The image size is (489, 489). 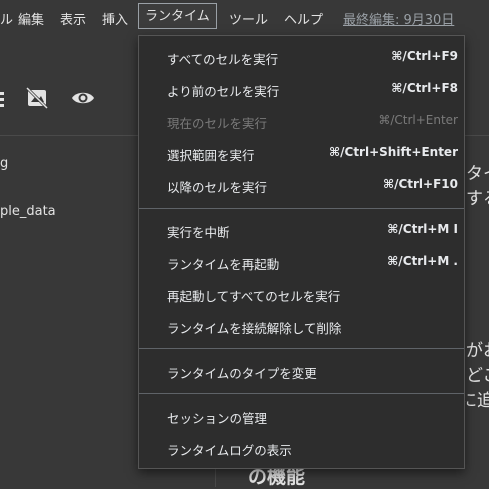 I want to click on menu-bar: ル 編集 表示 挿入 ランタイム ツール ヘルプ 最終編集: 9月30日, so click(x=244, y=17).